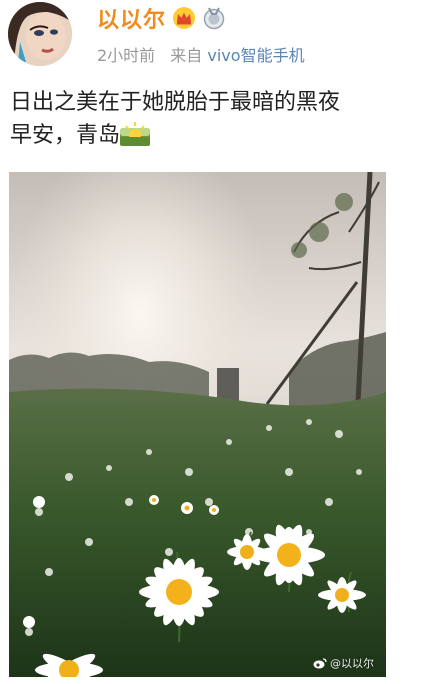 This screenshot has width=440, height=684. I want to click on crown-vip-icon, so click(184, 18).